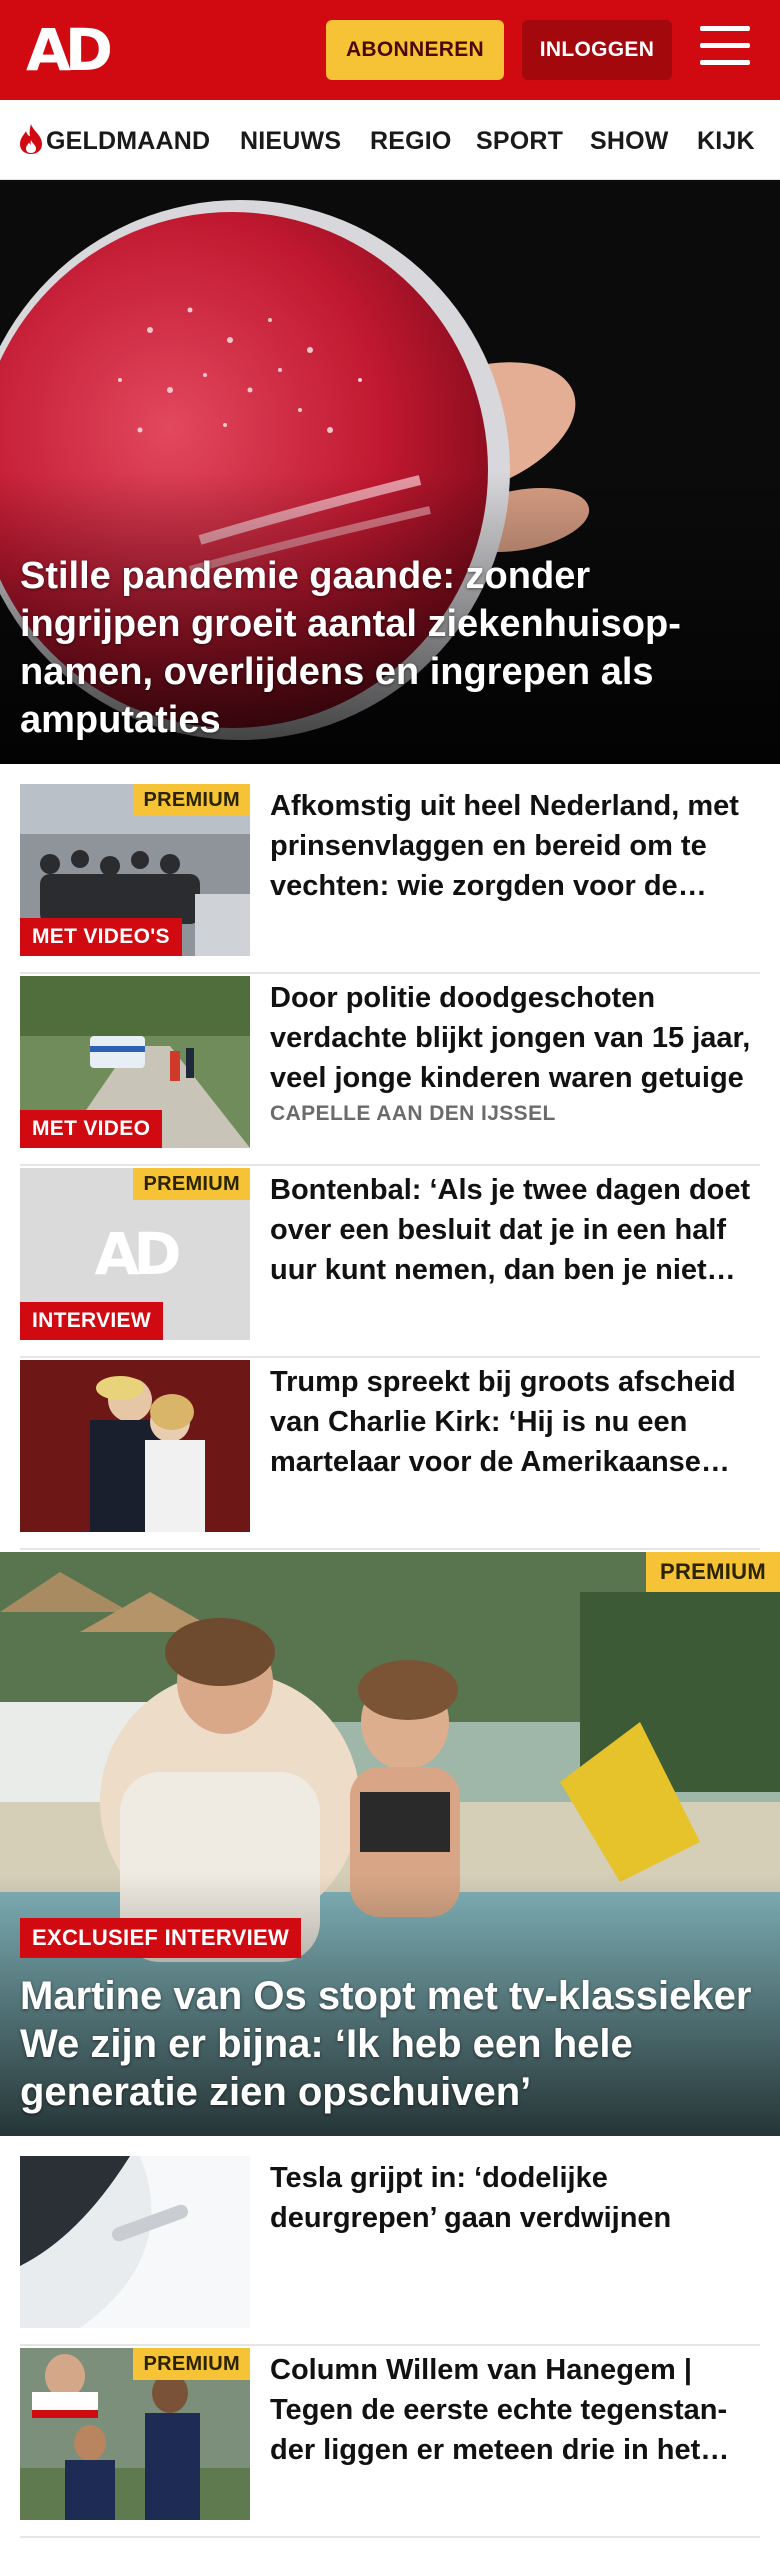 The image size is (780, 2560). What do you see at coordinates (91, 1321) in the screenshot?
I see `interview-tag: INTERVIEW` at bounding box center [91, 1321].